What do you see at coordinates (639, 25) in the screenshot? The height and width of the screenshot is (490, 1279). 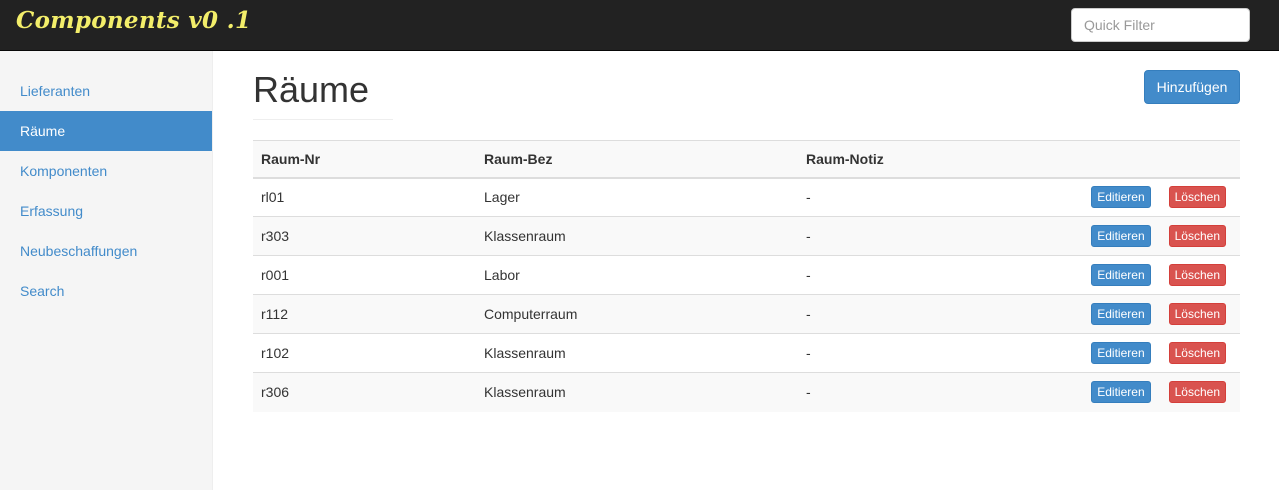 I see `top-navbar: Components v0 .1` at bounding box center [639, 25].